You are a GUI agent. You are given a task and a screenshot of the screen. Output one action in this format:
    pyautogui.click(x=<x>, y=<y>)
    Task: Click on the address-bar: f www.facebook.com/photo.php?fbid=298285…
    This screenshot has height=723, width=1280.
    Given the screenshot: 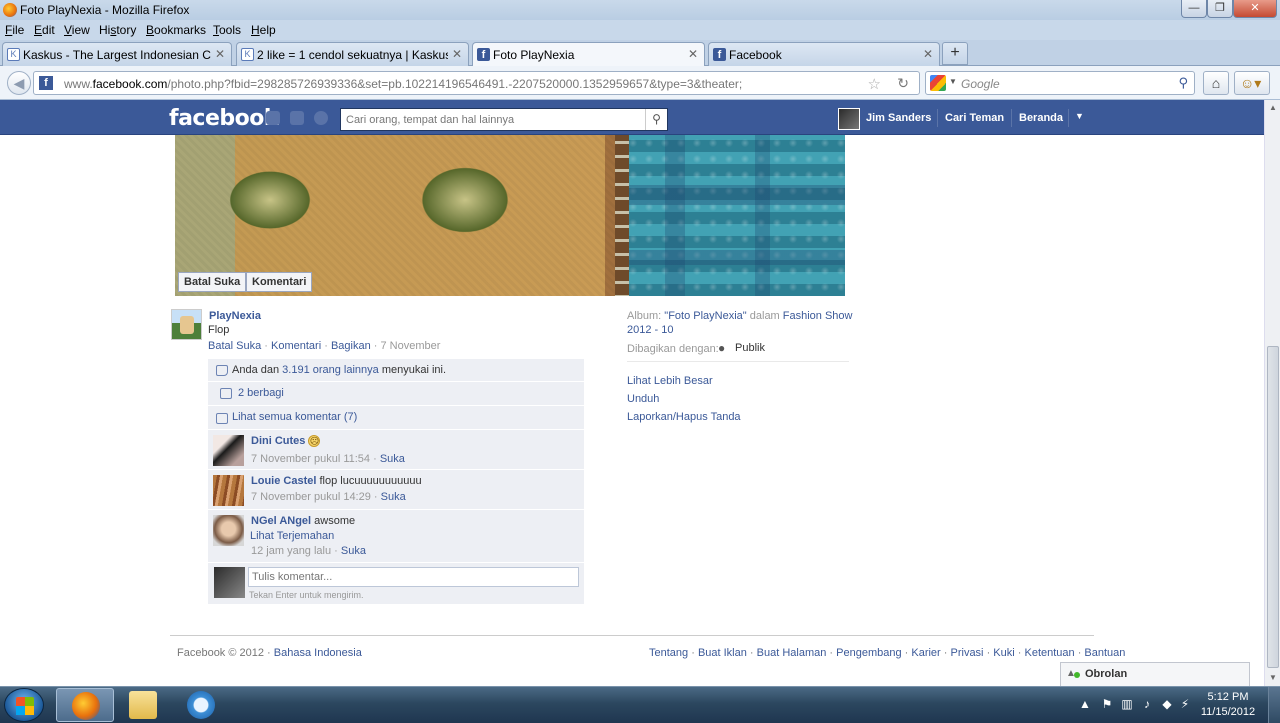 What is the action you would take?
    pyautogui.click(x=476, y=83)
    